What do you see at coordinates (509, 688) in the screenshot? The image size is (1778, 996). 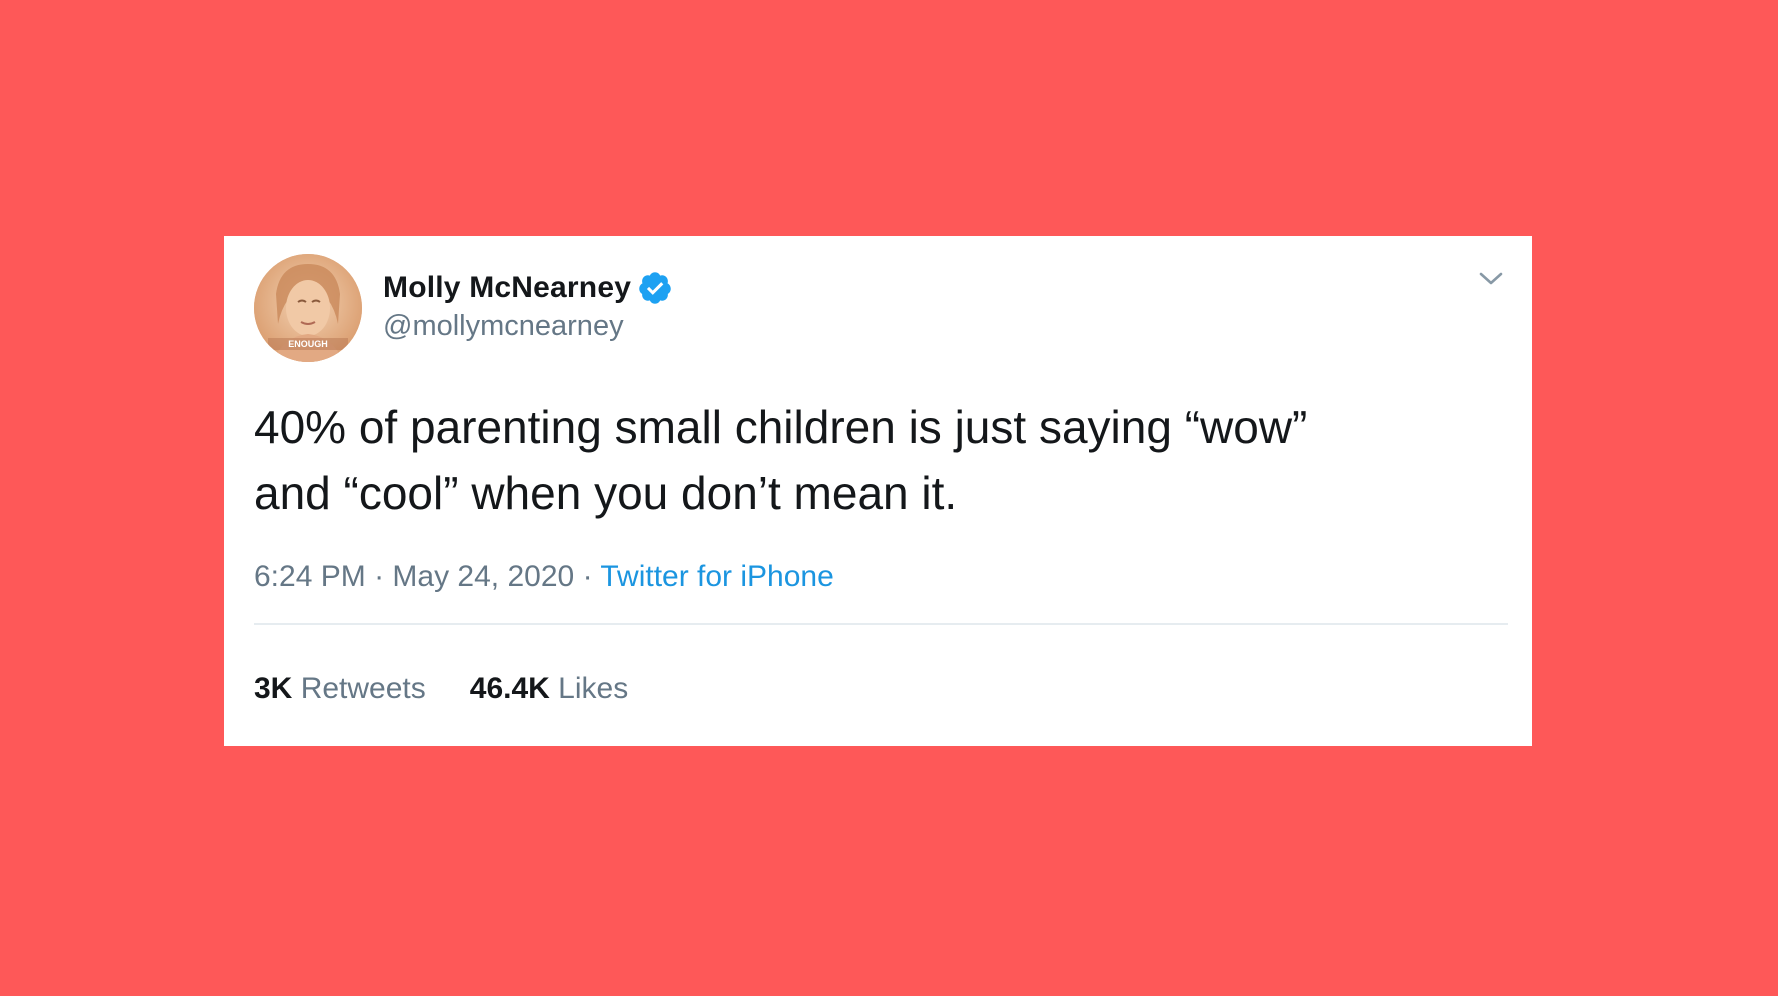 I see `likes-count: 46.4K` at bounding box center [509, 688].